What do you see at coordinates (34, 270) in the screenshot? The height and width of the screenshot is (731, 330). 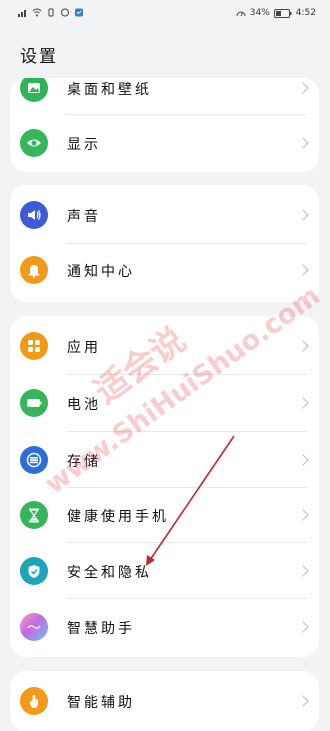 I see `bell-icon` at bounding box center [34, 270].